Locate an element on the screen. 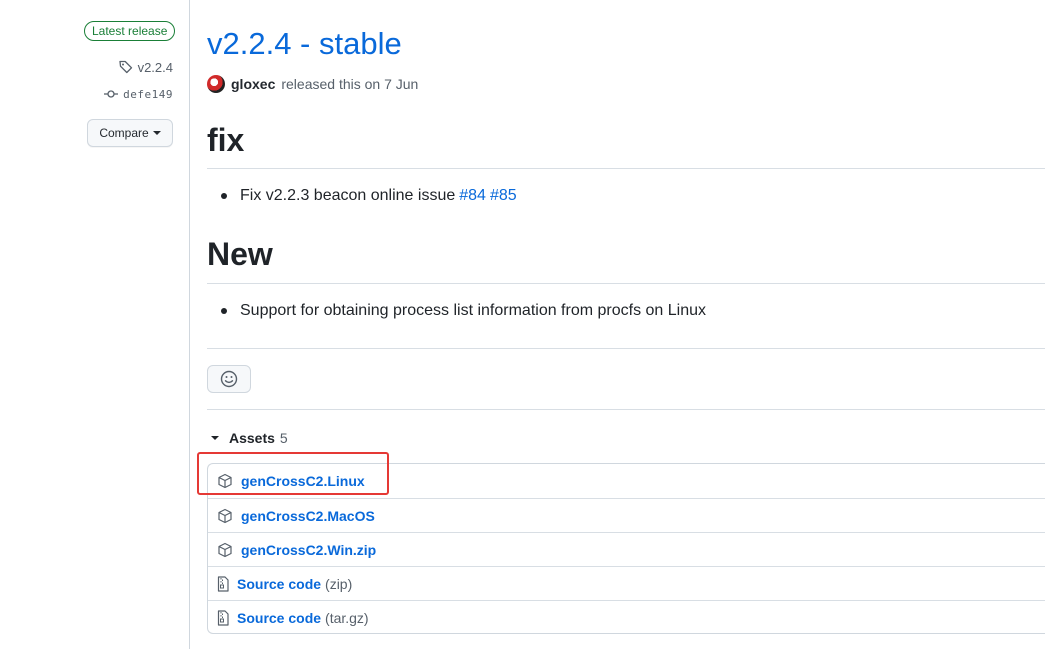  highlight-box is located at coordinates (293, 473).